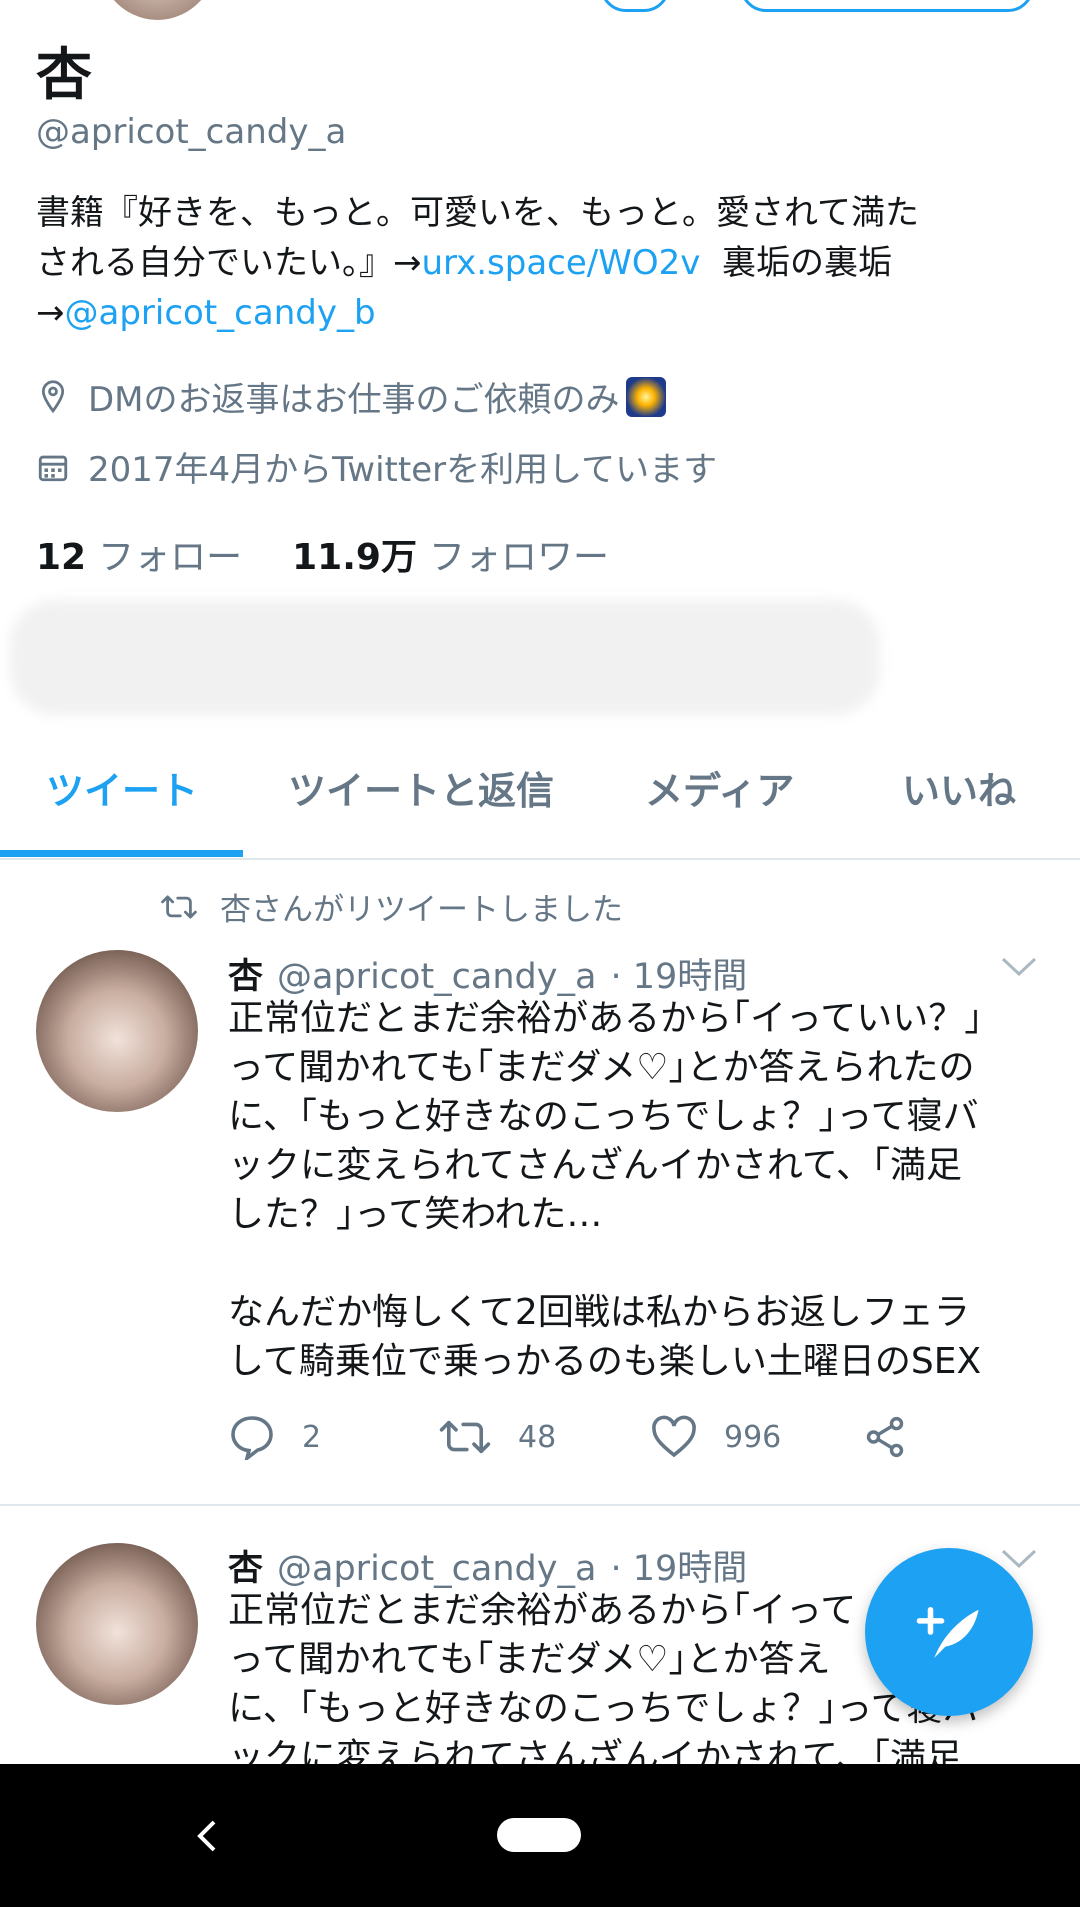 The width and height of the screenshot is (1080, 1907). I want to click on following-link: 12 フォロー, so click(139, 554).